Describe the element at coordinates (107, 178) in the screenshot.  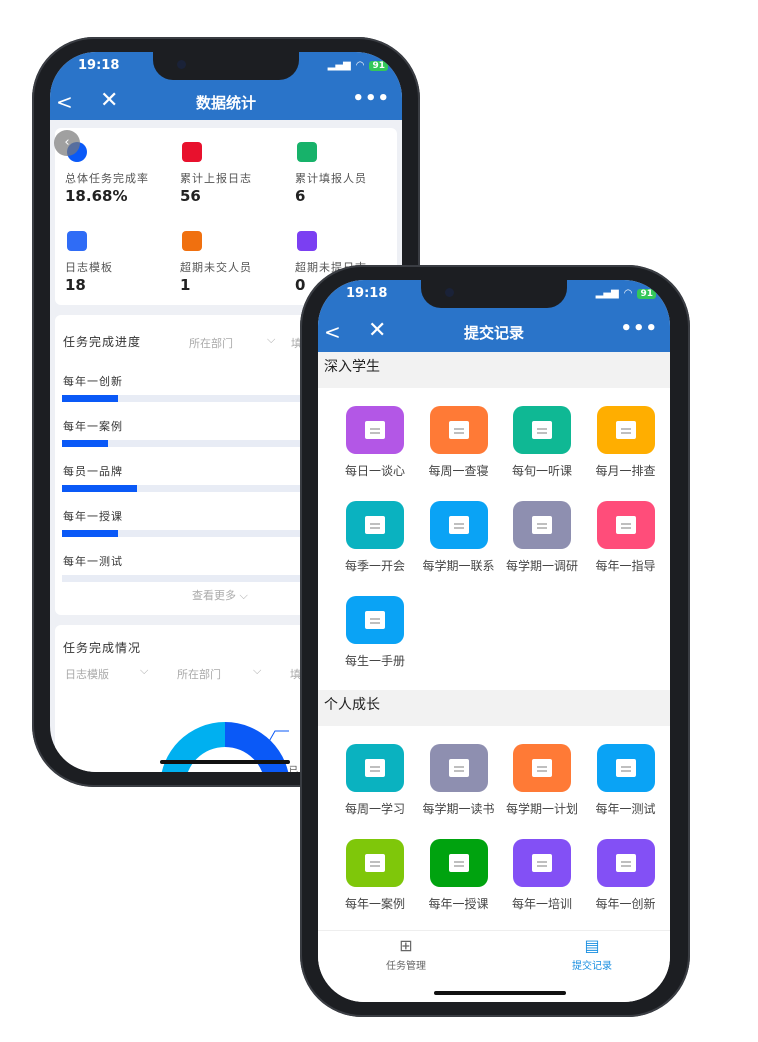
I see `stat-label: 总体任务完成率` at that location.